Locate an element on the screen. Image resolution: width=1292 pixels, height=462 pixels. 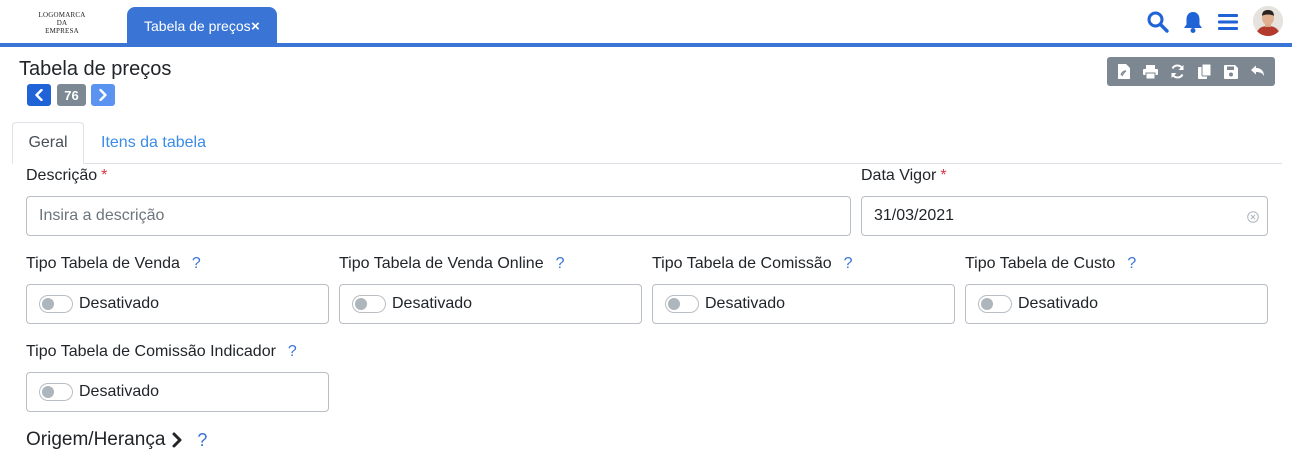
chevron-left-icon is located at coordinates (39, 95).